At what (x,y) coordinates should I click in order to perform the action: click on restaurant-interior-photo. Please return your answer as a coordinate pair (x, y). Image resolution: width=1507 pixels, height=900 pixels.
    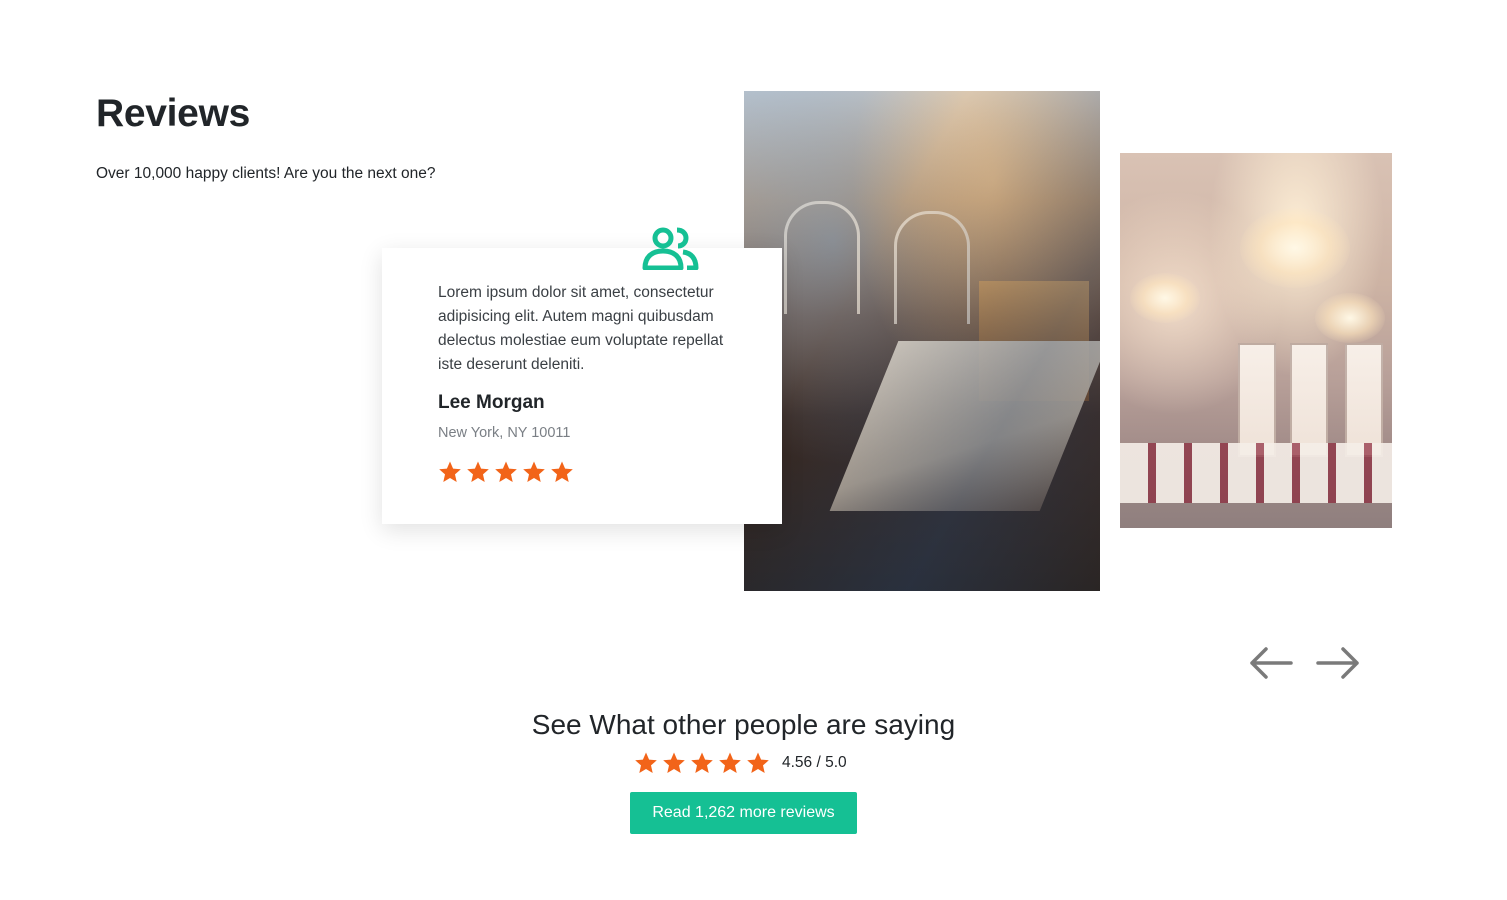
    Looking at the image, I should click on (922, 341).